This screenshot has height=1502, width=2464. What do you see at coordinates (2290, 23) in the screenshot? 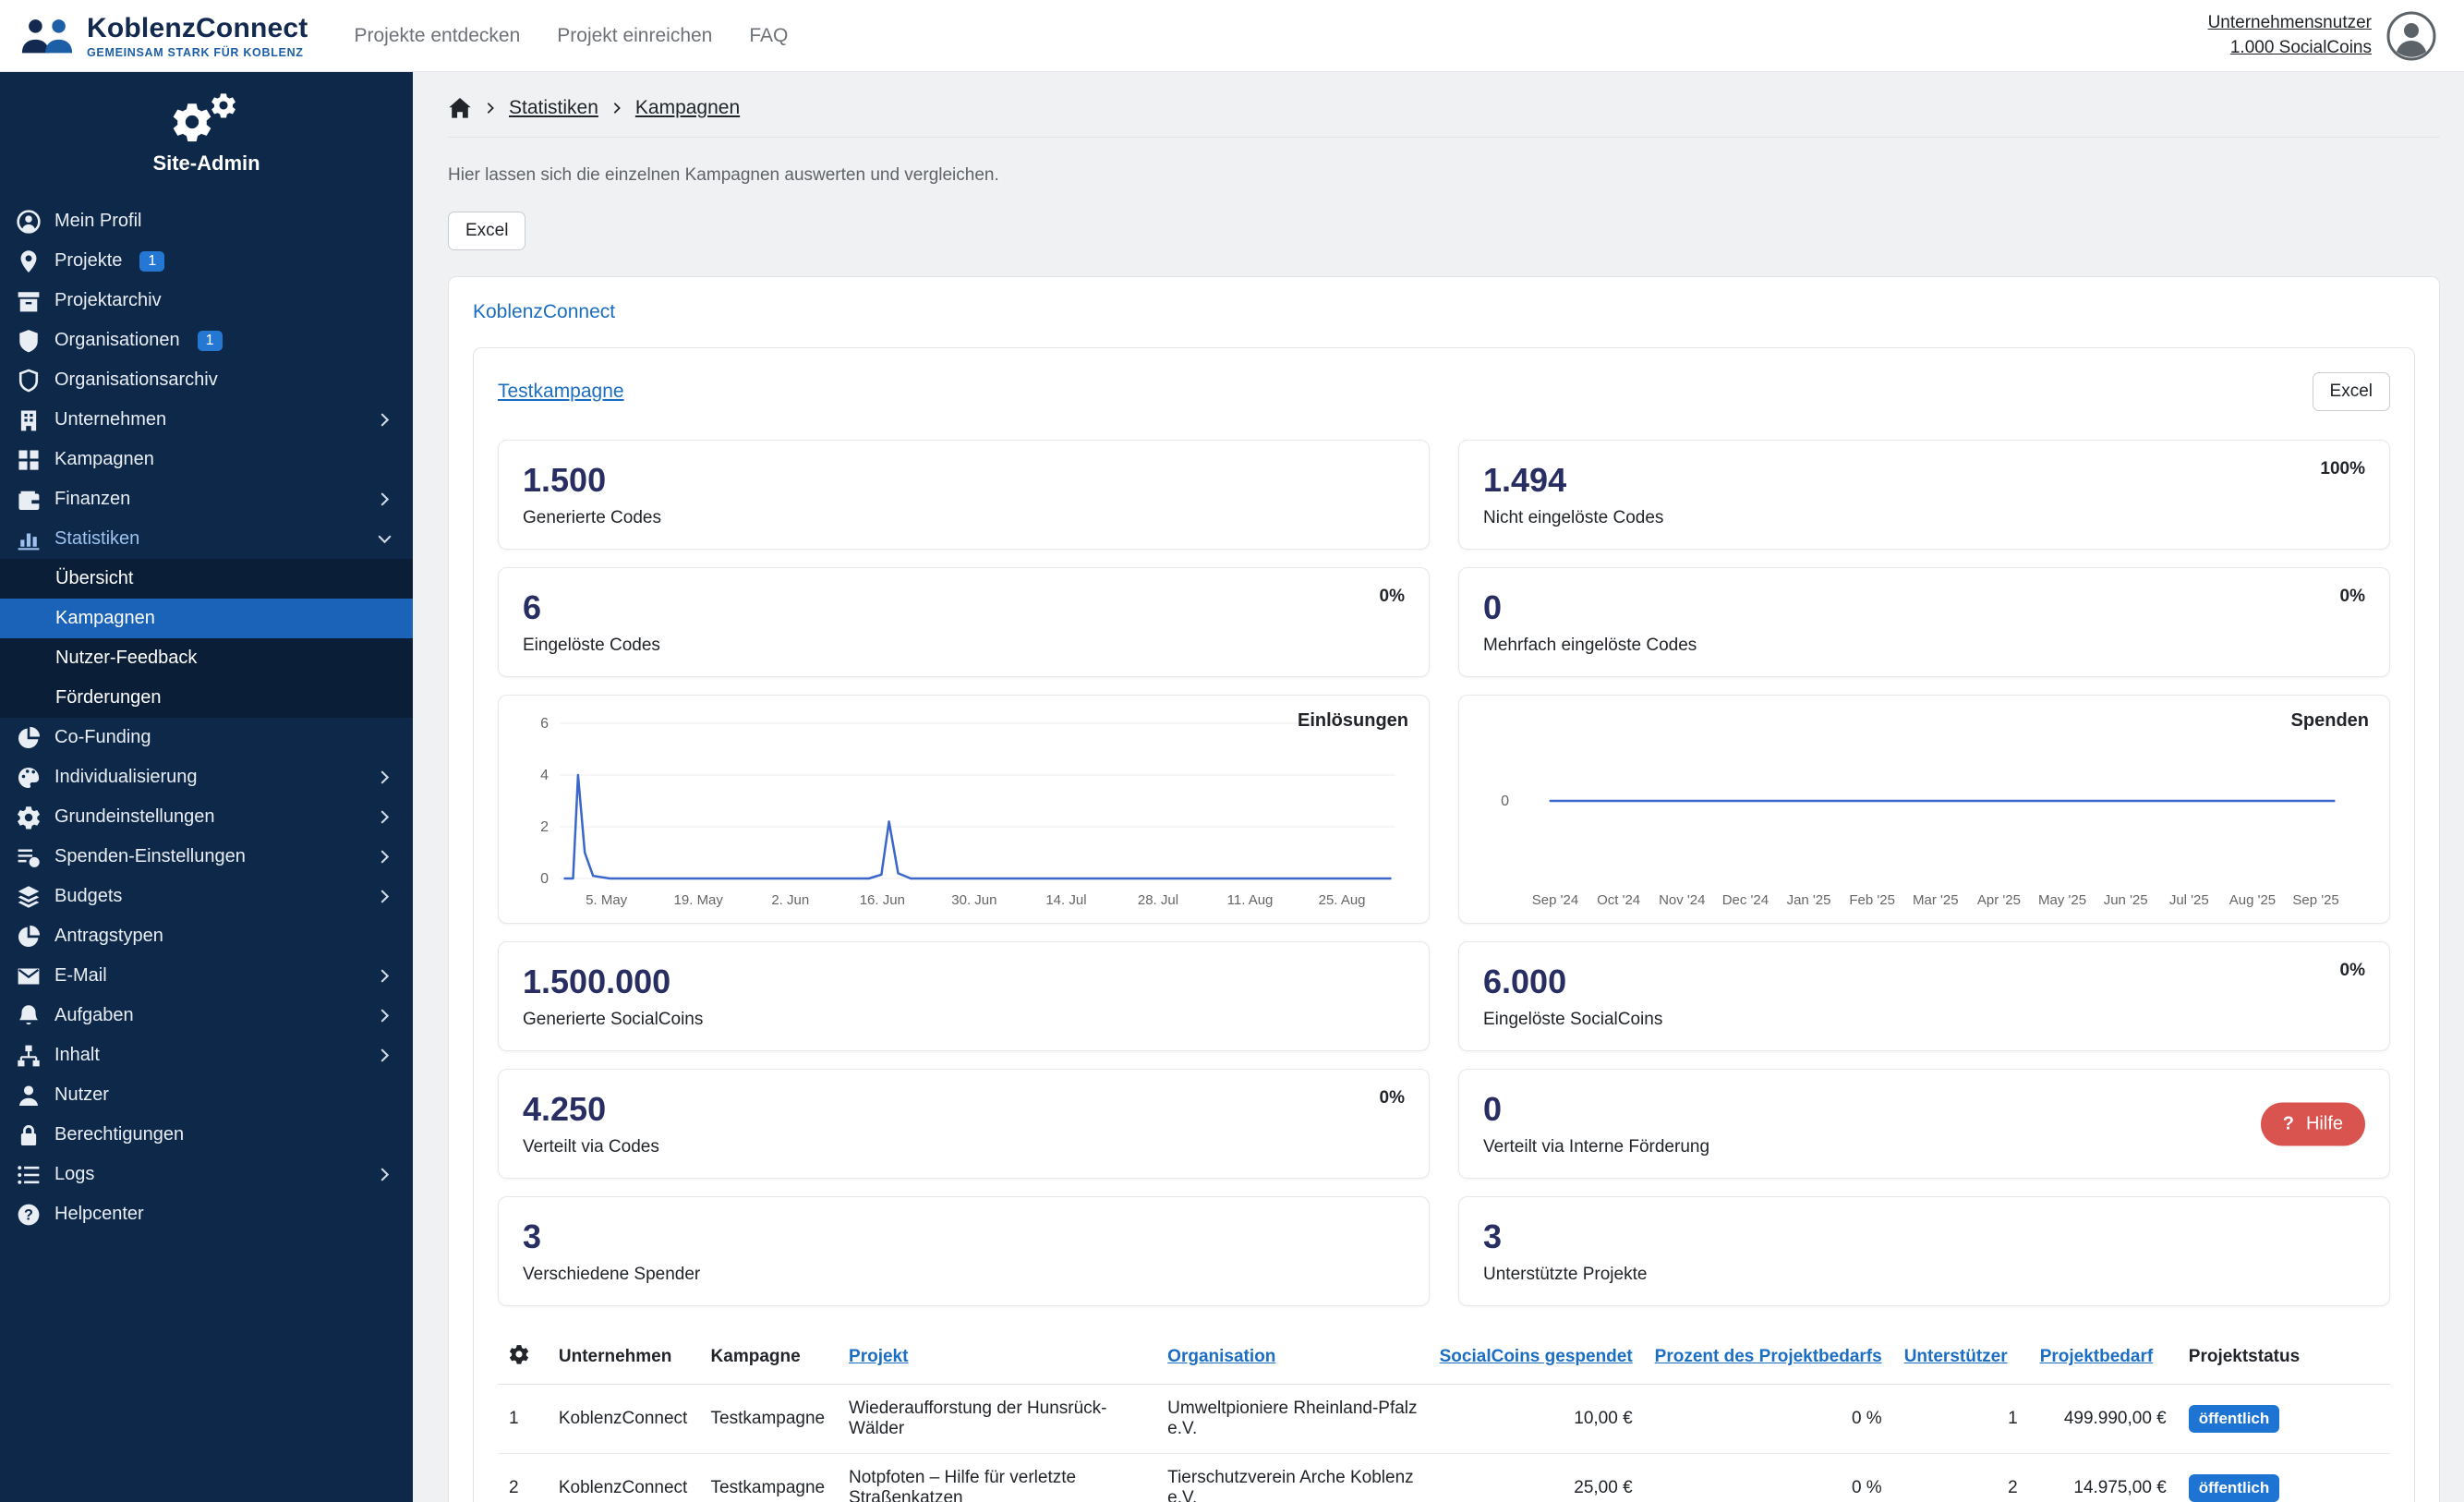
I see `user-role-link: Unternehmensnutzer` at bounding box center [2290, 23].